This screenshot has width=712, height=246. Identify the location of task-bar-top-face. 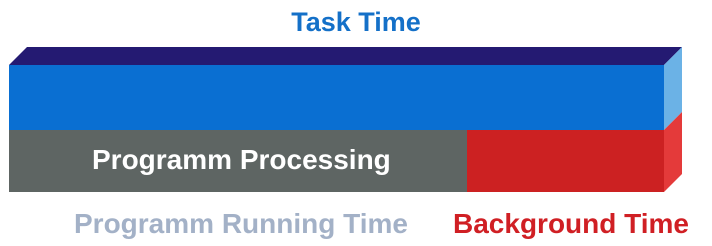
(345, 56).